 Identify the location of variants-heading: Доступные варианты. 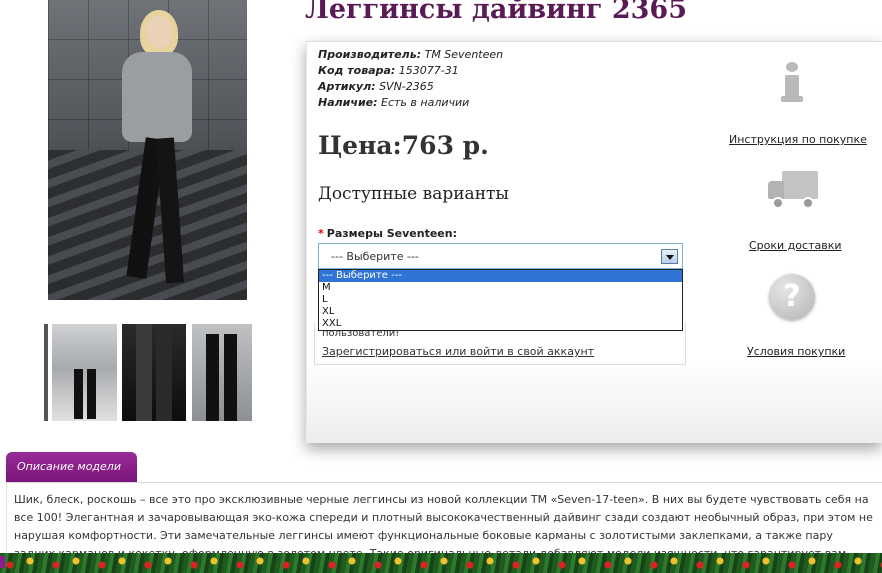
(413, 194).